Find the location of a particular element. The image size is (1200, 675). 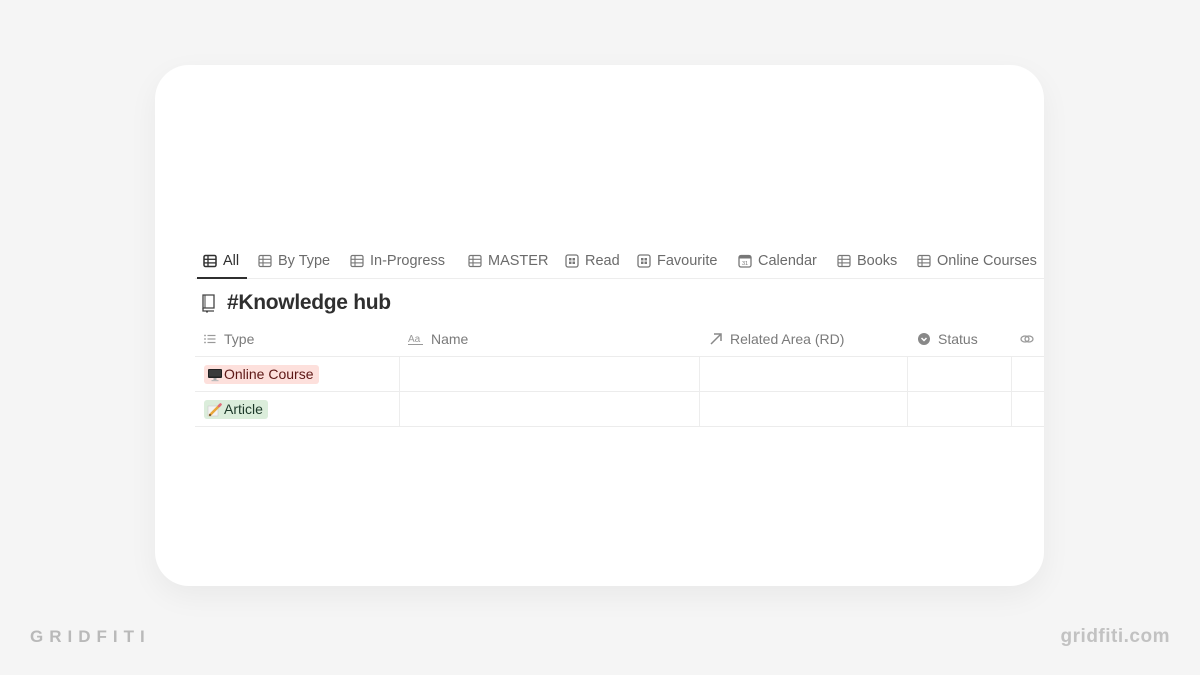

column-header-type: Type is located at coordinates (228, 339).